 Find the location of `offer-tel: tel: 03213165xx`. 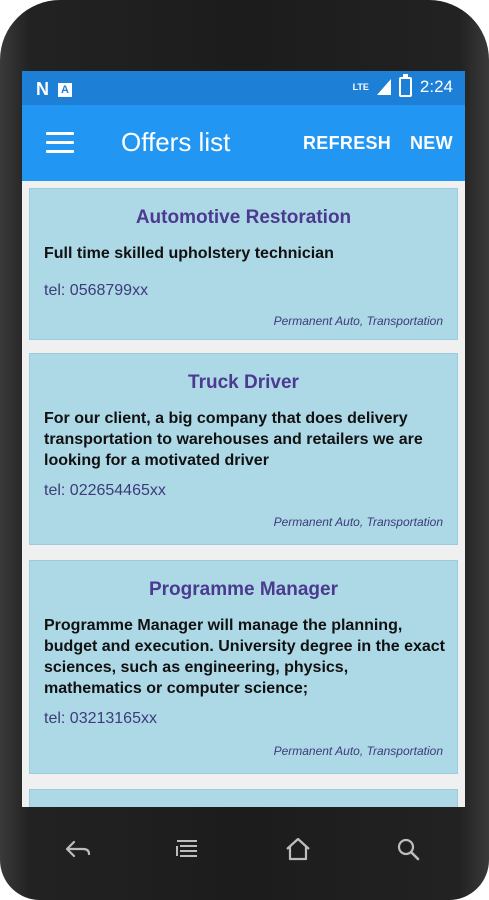

offer-tel: tel: 03213165xx is located at coordinates (100, 719).